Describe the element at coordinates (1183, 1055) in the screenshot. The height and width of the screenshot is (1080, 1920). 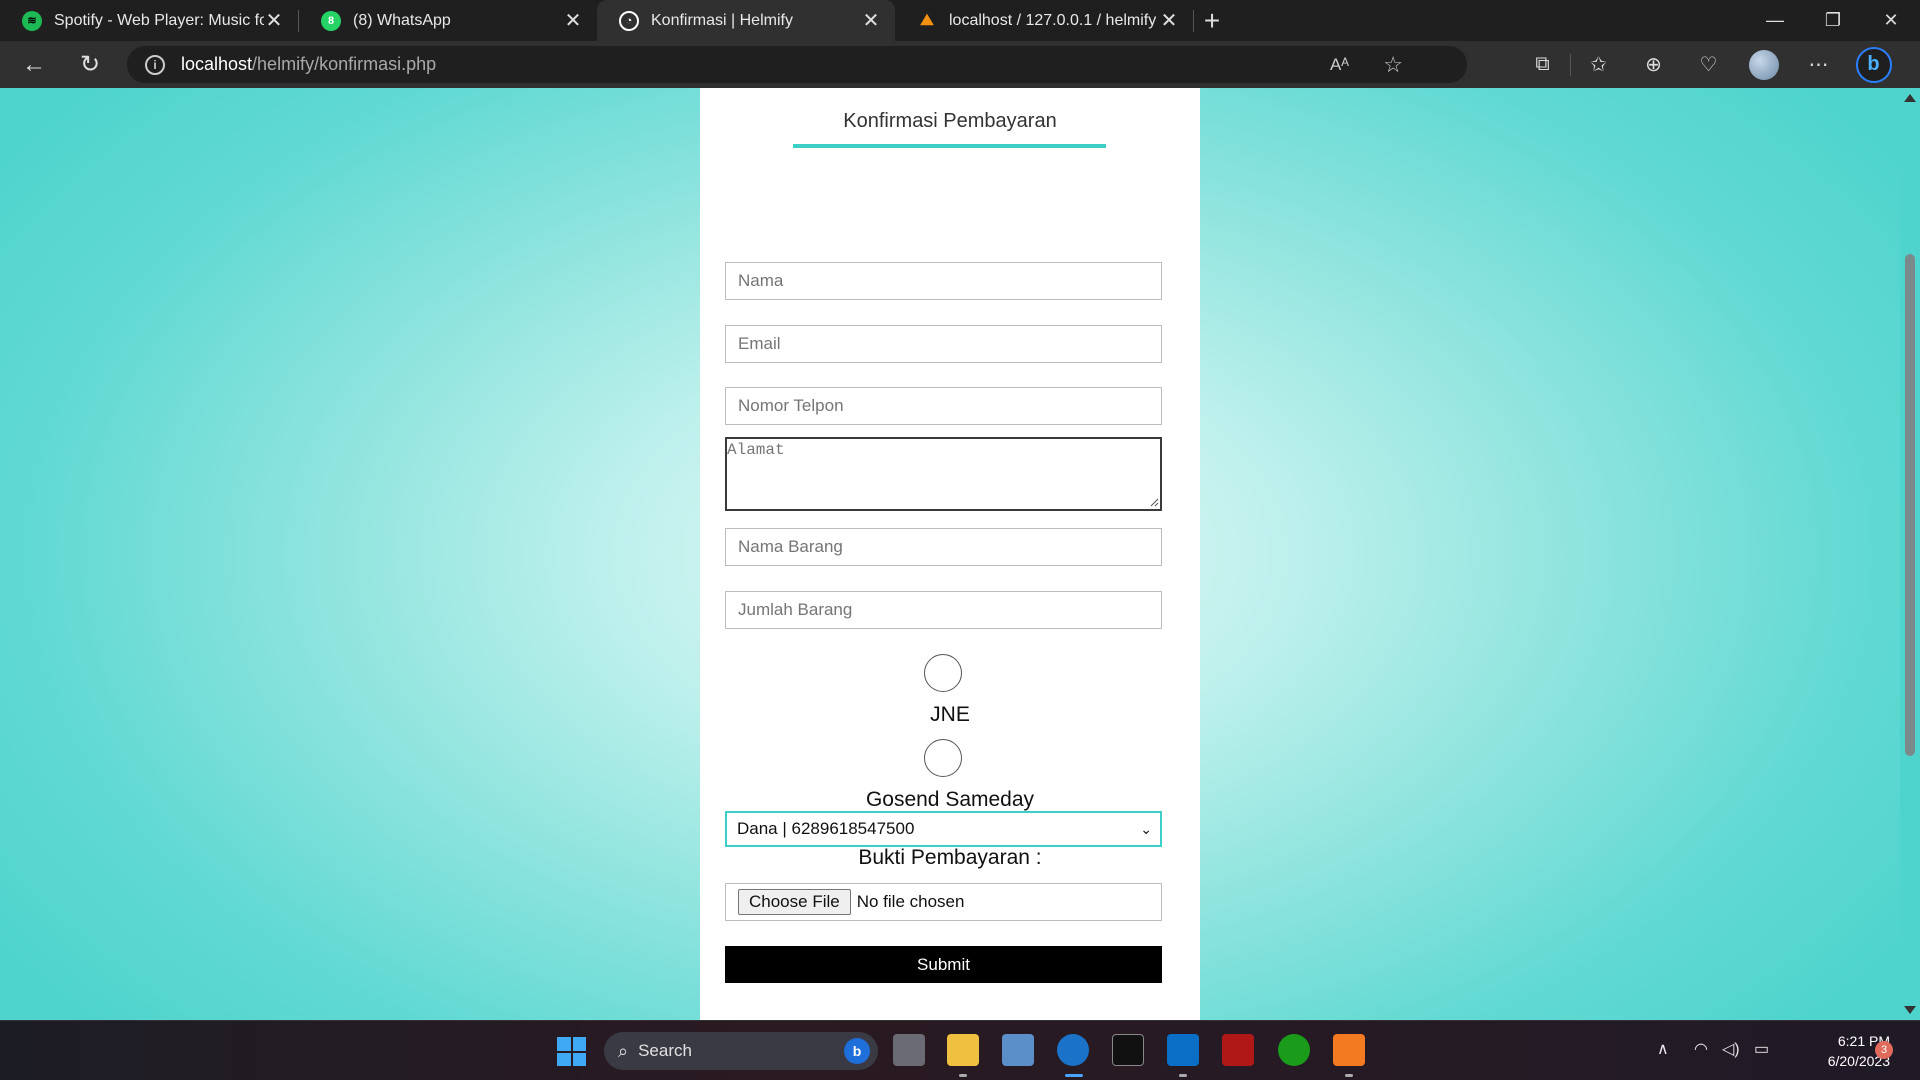
I see `vscode-icon` at that location.